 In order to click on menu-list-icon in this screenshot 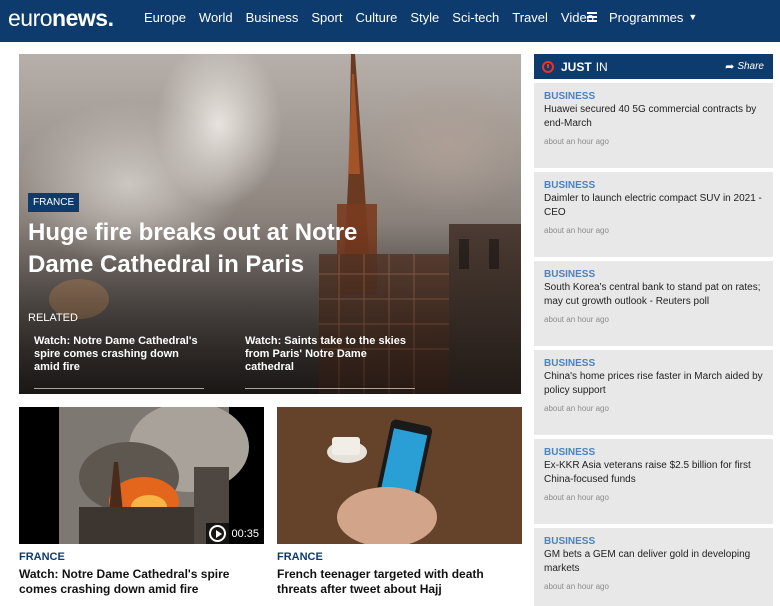, I will do `click(592, 17)`.